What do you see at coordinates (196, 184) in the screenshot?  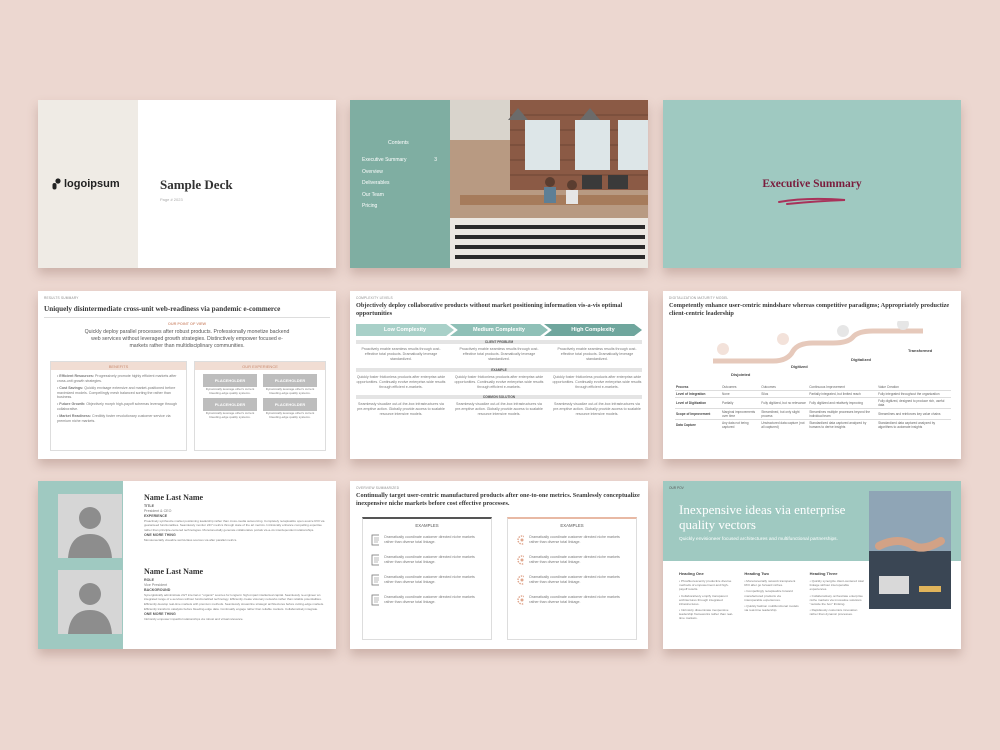 I see `deck-title: Sample Deck` at bounding box center [196, 184].